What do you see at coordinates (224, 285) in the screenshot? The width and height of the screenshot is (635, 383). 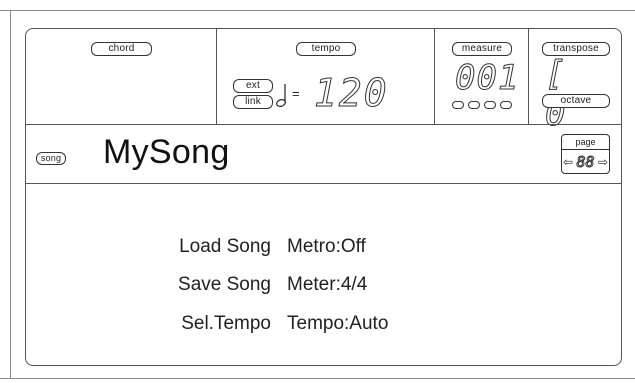 I see `menu-item-save-song: Save Song` at bounding box center [224, 285].